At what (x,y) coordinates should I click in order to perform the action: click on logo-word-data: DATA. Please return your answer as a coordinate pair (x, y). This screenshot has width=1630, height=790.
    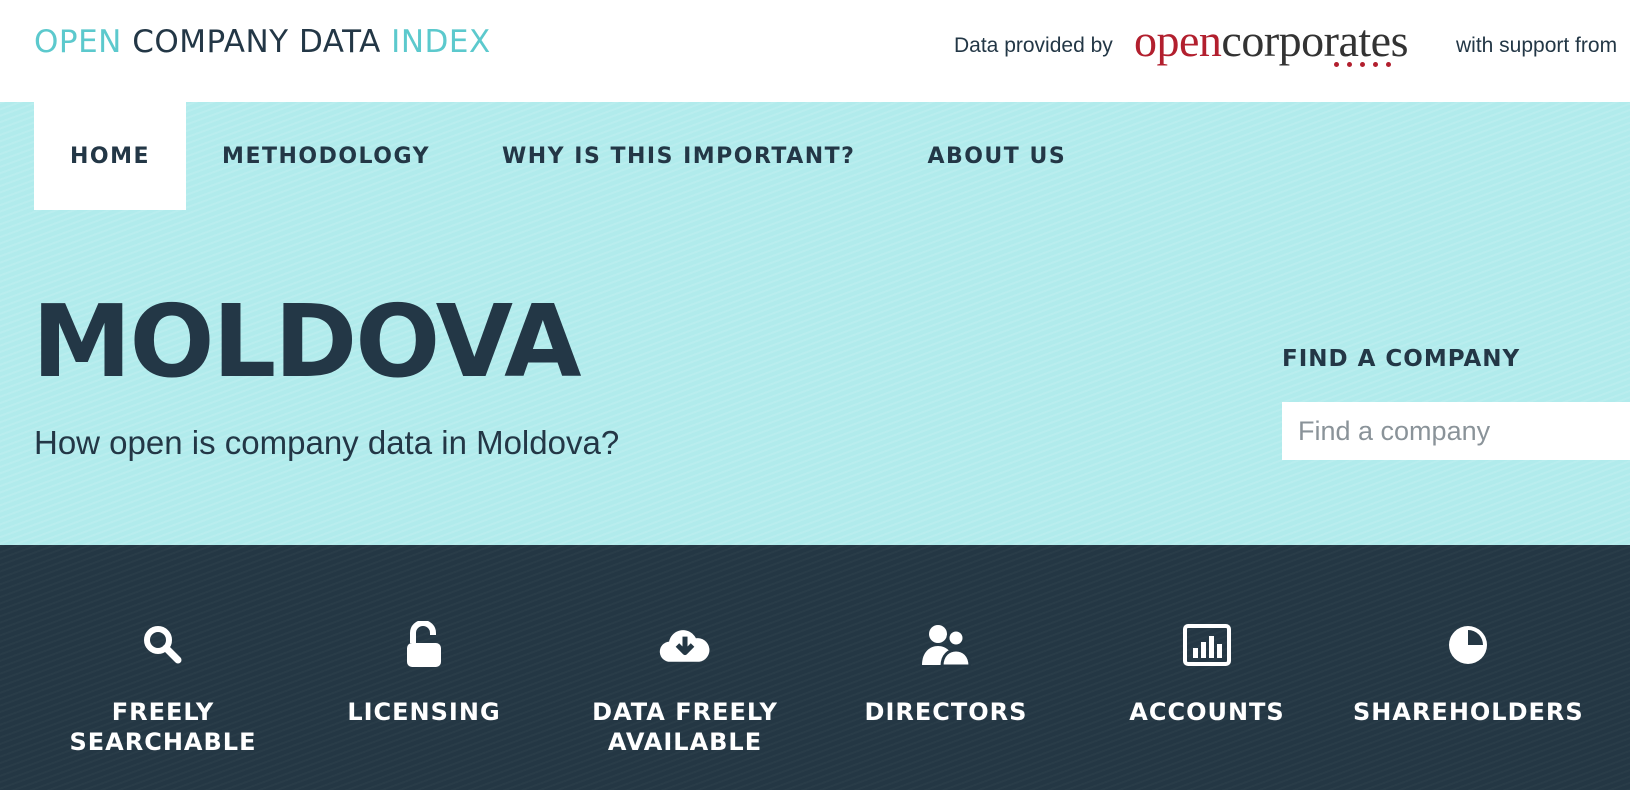
    Looking at the image, I should click on (339, 42).